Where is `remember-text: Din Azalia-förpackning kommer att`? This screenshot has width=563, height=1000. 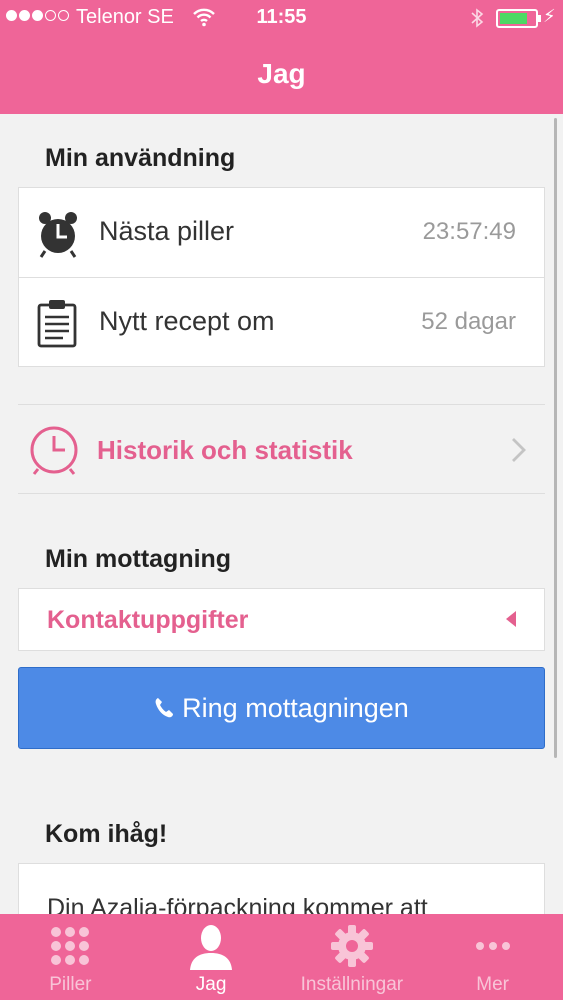 remember-text: Din Azalia-förpackning kommer att is located at coordinates (237, 904).